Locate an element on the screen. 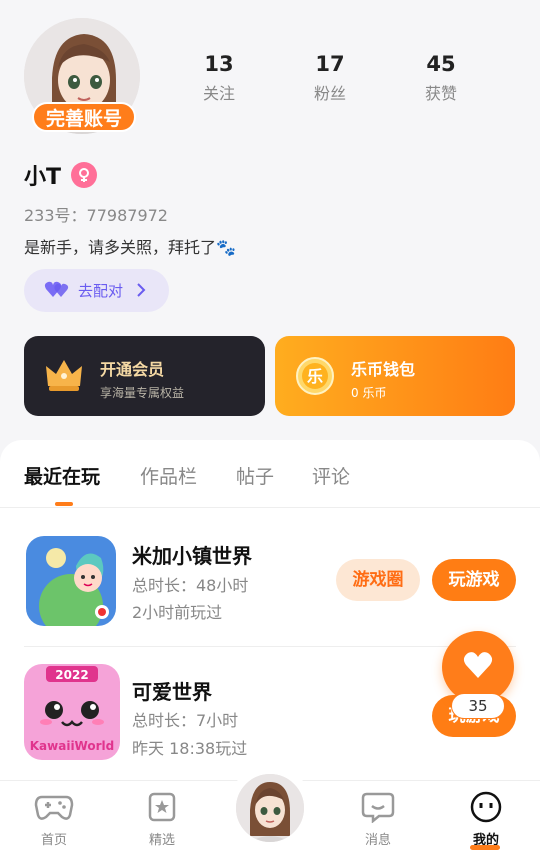 The height and width of the screenshot is (864, 540). game-last-played: 昨天 18:38玩过 is located at coordinates (190, 748).